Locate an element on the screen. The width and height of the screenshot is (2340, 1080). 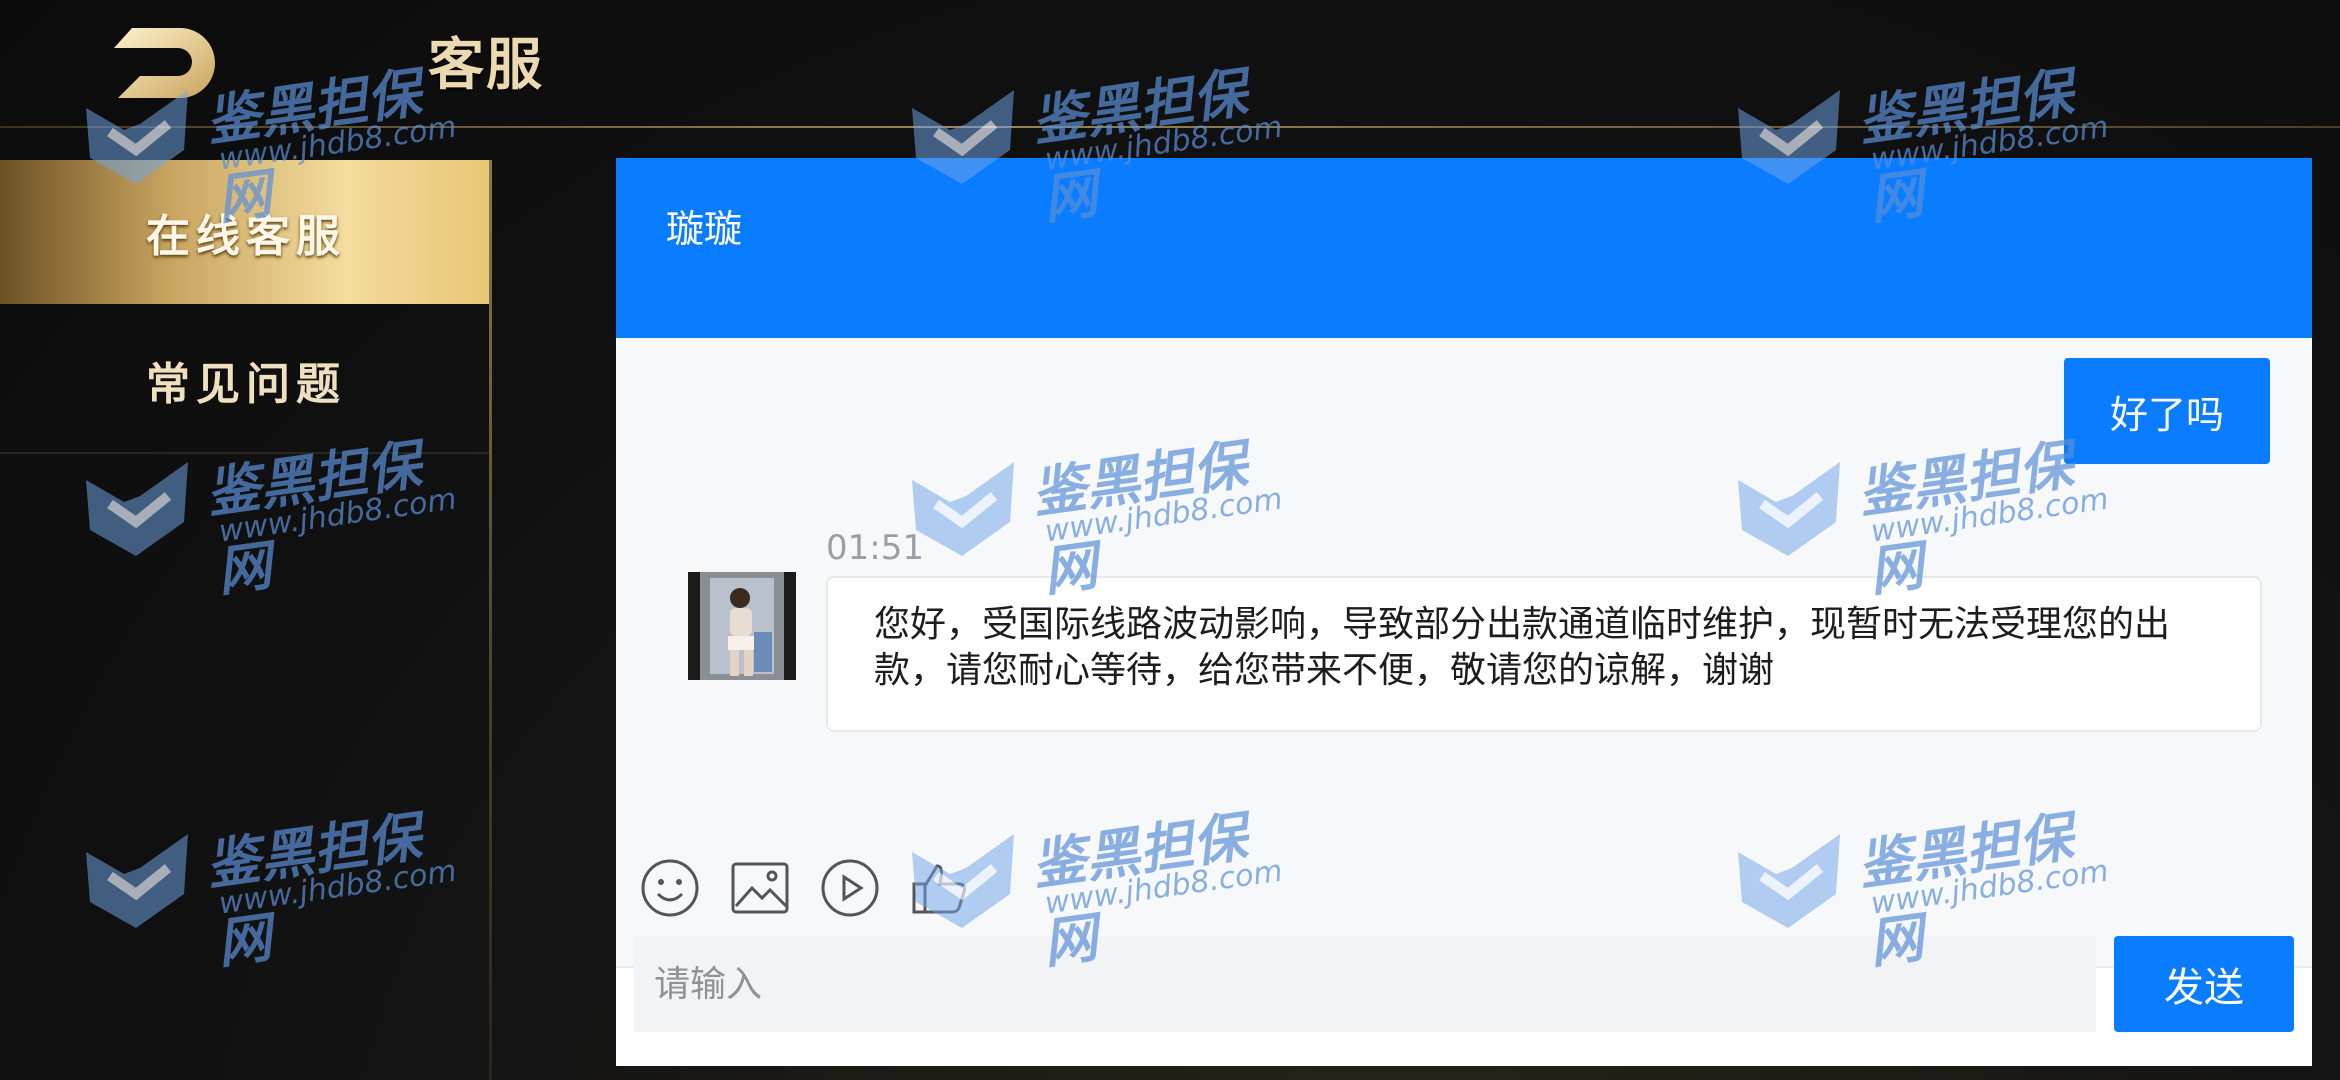
chat-toolbar is located at coordinates (805, 888).